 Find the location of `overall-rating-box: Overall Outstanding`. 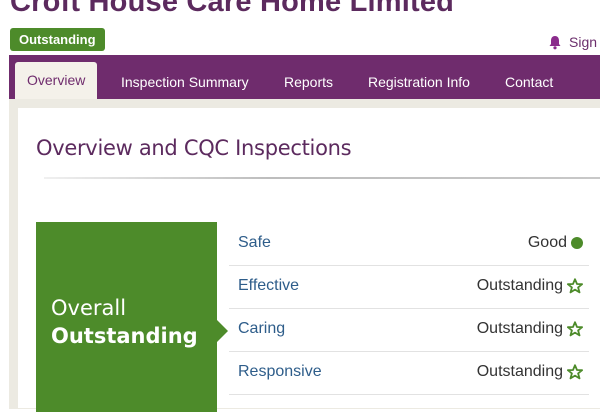

overall-rating-box: Overall Outstanding is located at coordinates (126, 317).